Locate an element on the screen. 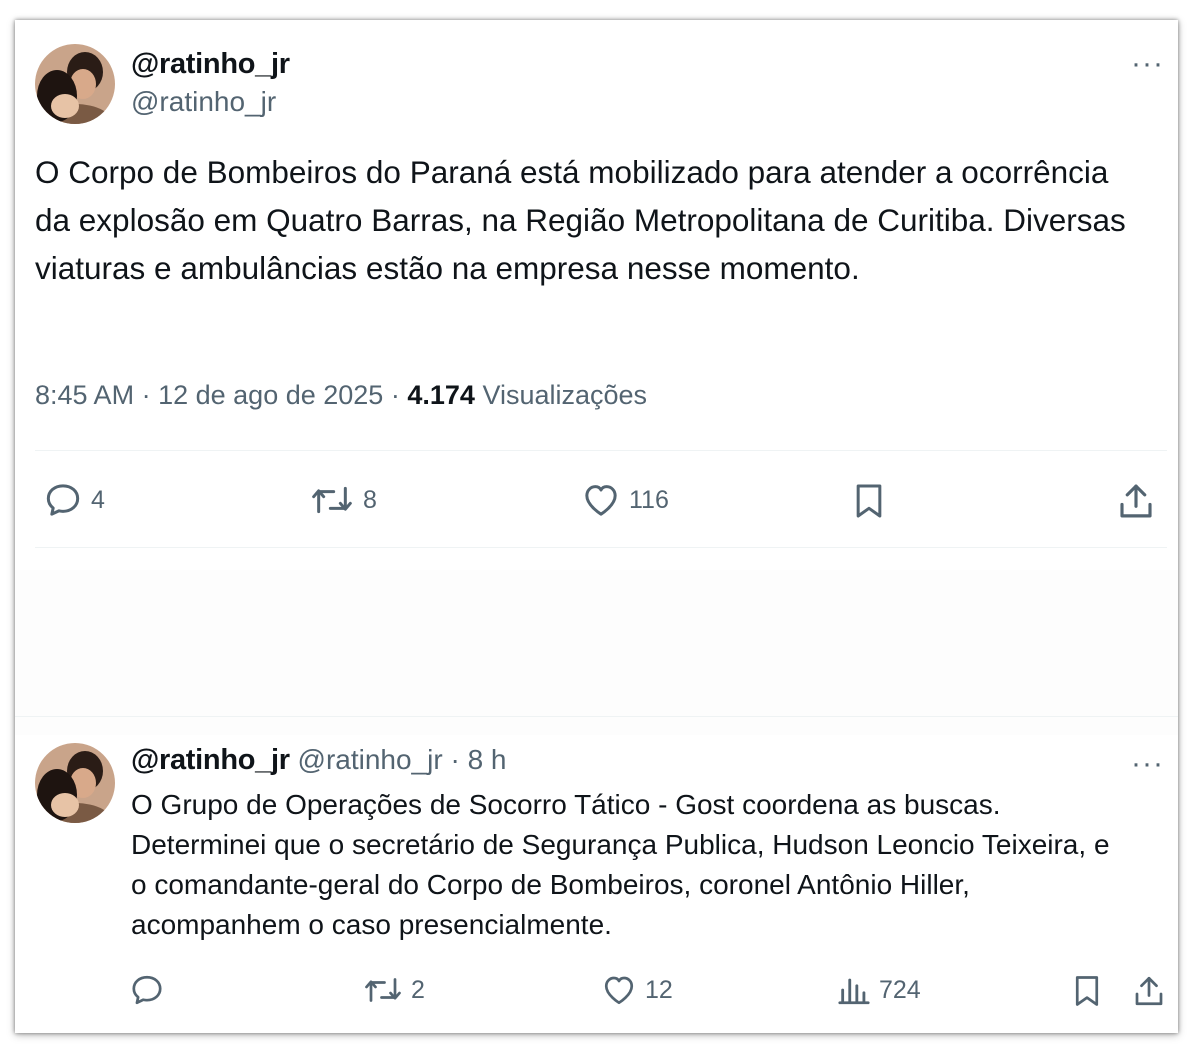  bookmark-button is located at coordinates (869, 501).